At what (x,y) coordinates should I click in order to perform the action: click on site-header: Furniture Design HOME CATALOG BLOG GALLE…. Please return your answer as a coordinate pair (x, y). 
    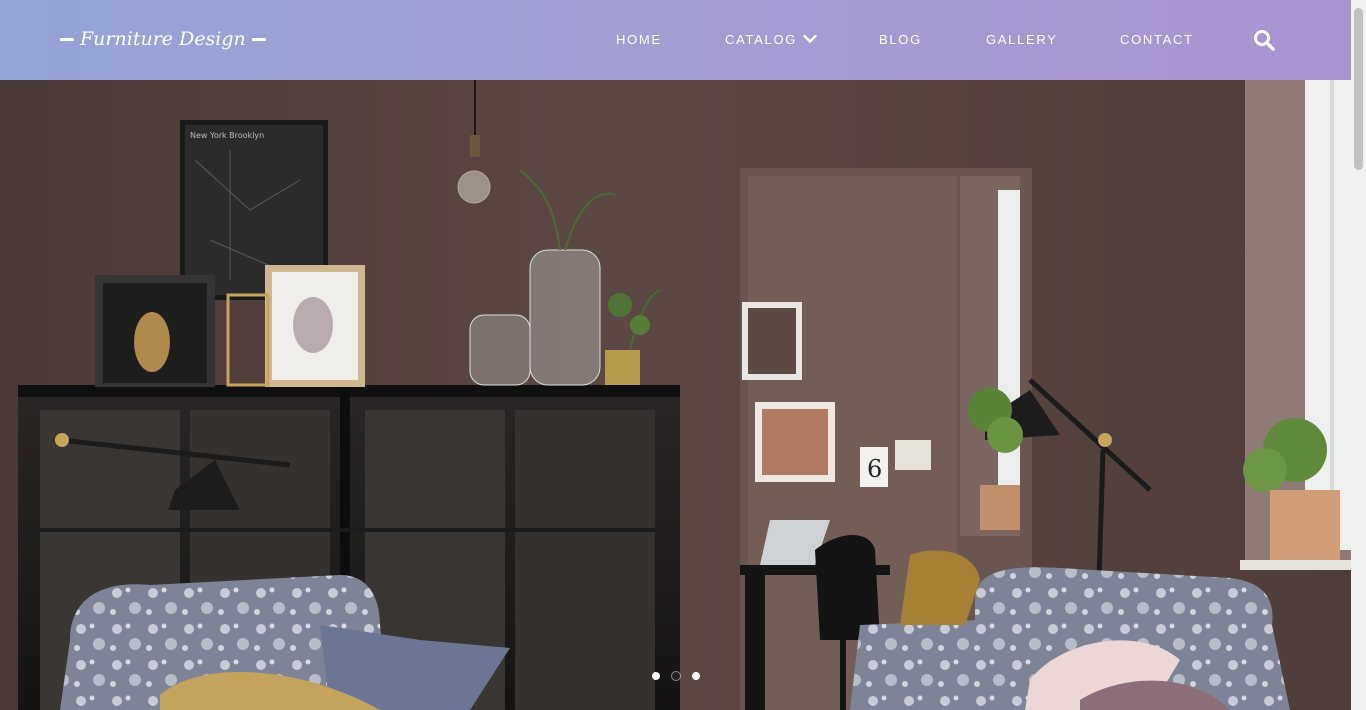
    Looking at the image, I should click on (675, 40).